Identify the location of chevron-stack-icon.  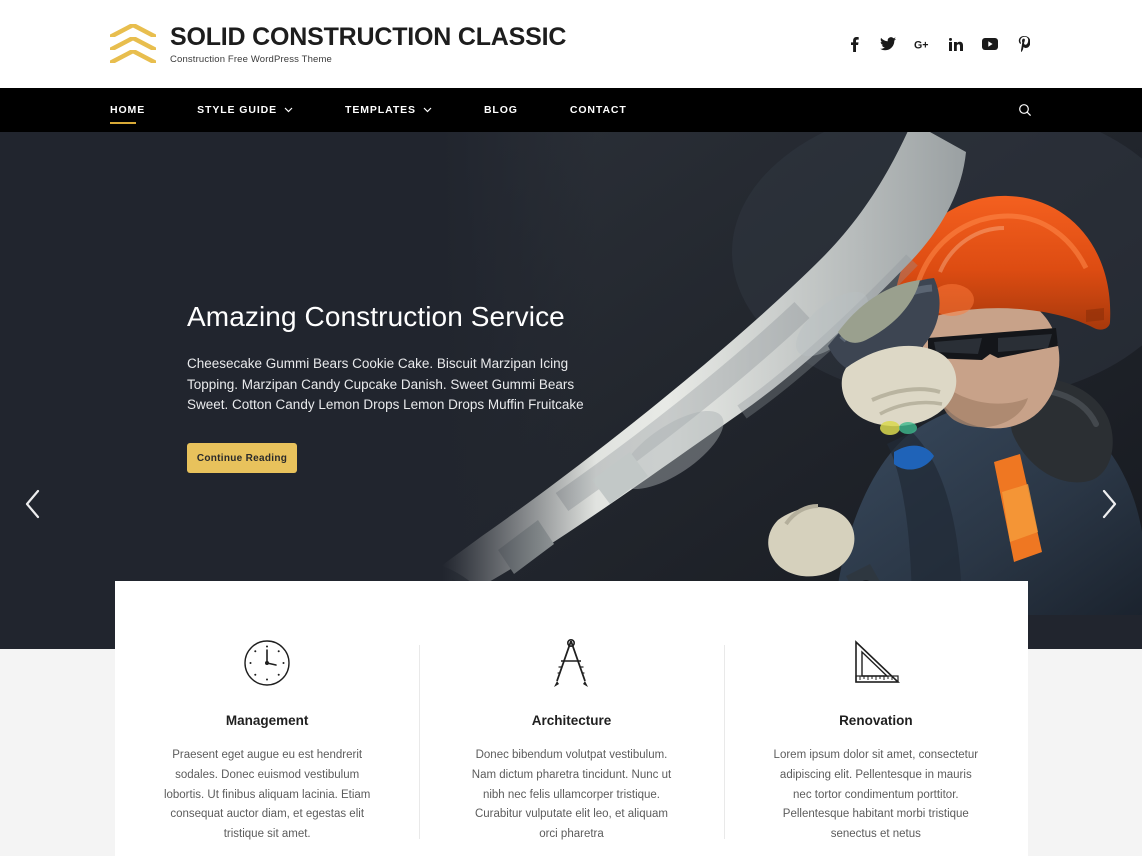
(133, 44).